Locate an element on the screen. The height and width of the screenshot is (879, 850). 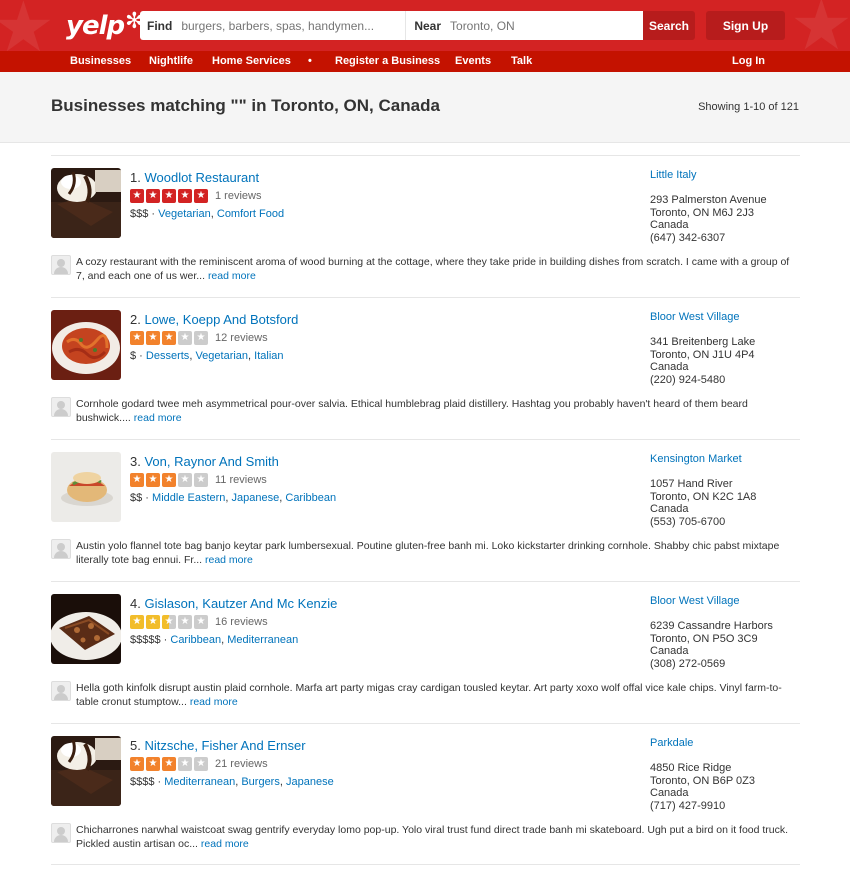
search-button: Search is located at coordinates (669, 25).